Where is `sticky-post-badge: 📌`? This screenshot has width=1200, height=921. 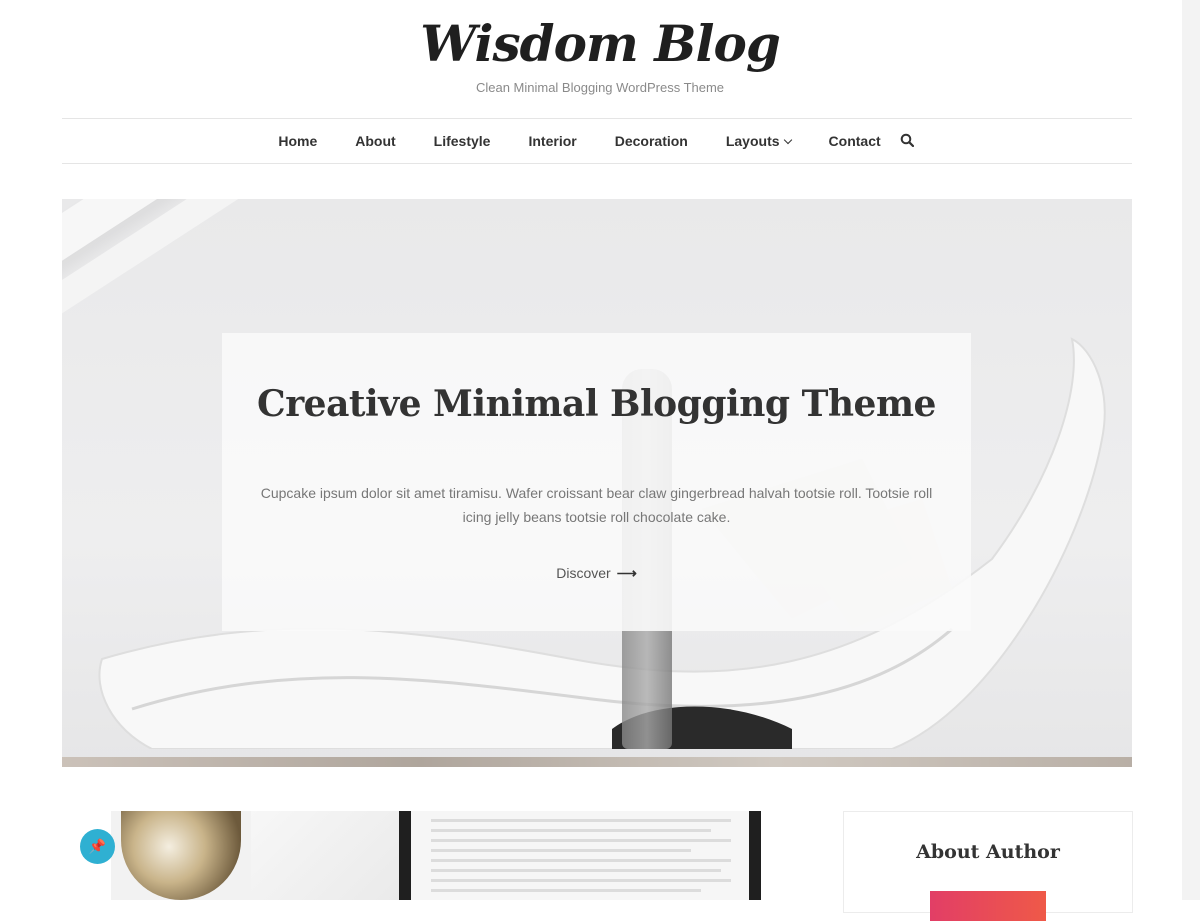 sticky-post-badge: 📌 is located at coordinates (97, 846).